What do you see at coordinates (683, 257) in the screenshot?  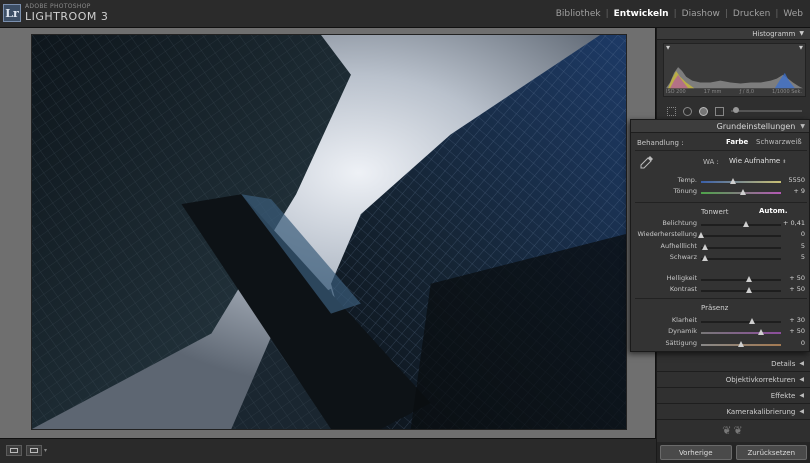 I see `blacks-label: Schwarz` at bounding box center [683, 257].